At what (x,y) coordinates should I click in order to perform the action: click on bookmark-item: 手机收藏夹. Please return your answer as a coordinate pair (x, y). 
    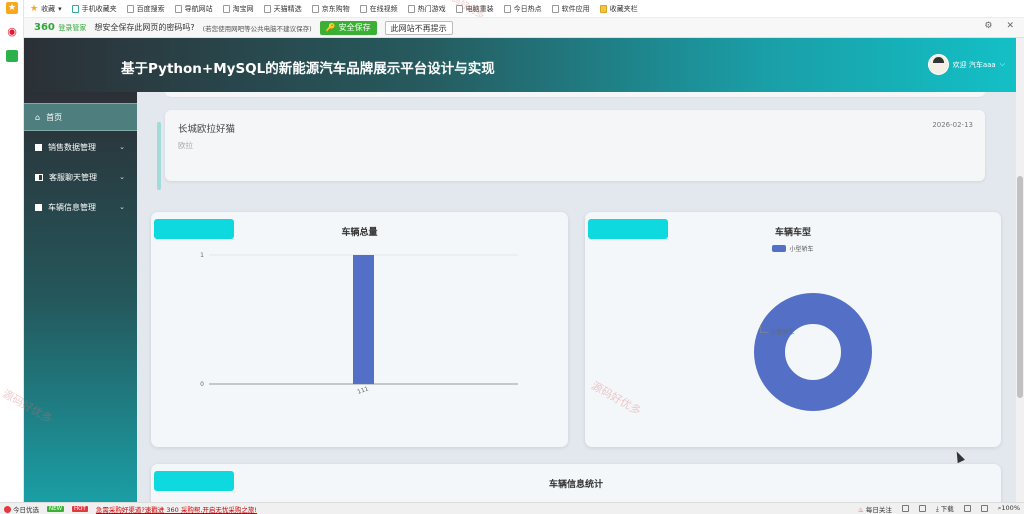
    Looking at the image, I should click on (94, 9).